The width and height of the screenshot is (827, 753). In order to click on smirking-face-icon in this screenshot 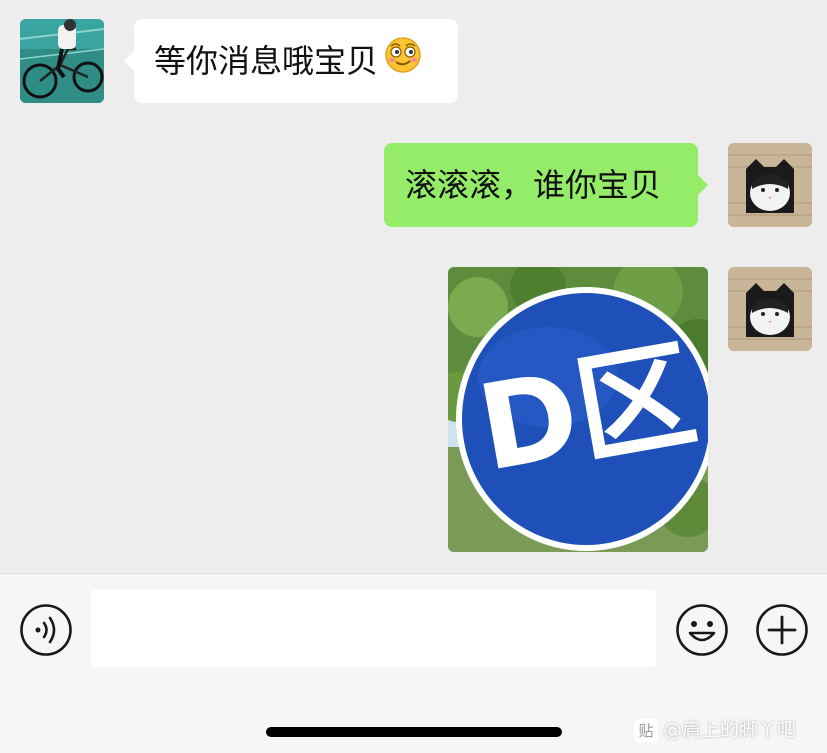, I will do `click(403, 63)`.